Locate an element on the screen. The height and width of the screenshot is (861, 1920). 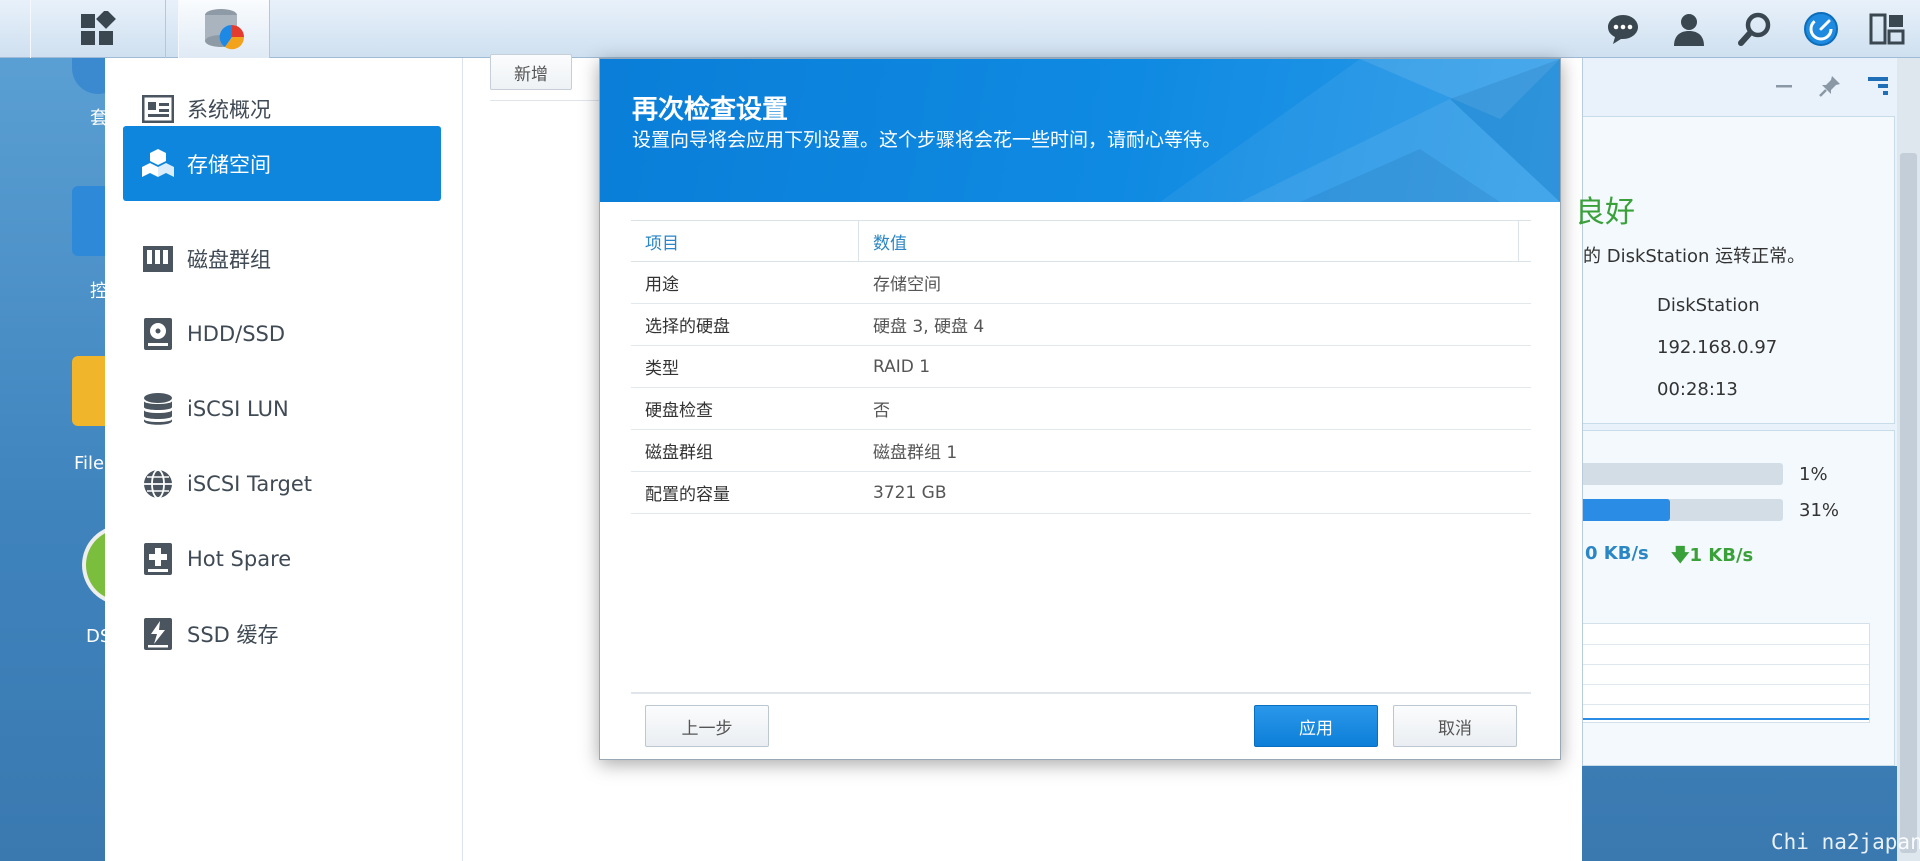
sidebar-item-ssd-cache: SSD 缓存 is located at coordinates (282, 633).